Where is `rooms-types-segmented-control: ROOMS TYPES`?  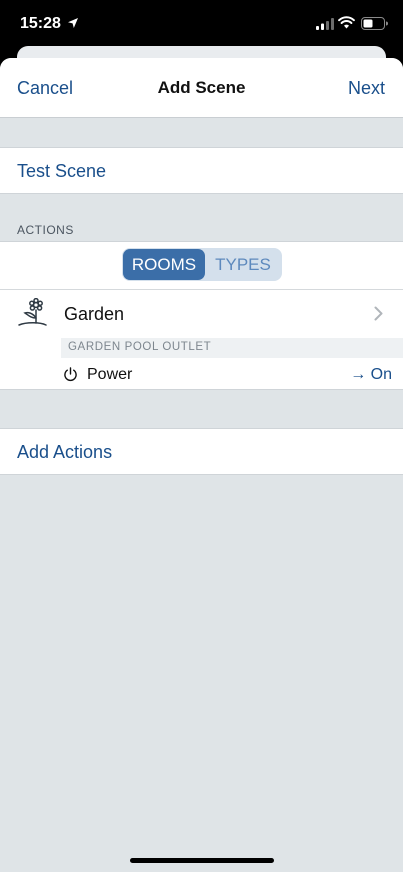
rooms-types-segmented-control: ROOMS TYPES is located at coordinates (202, 264).